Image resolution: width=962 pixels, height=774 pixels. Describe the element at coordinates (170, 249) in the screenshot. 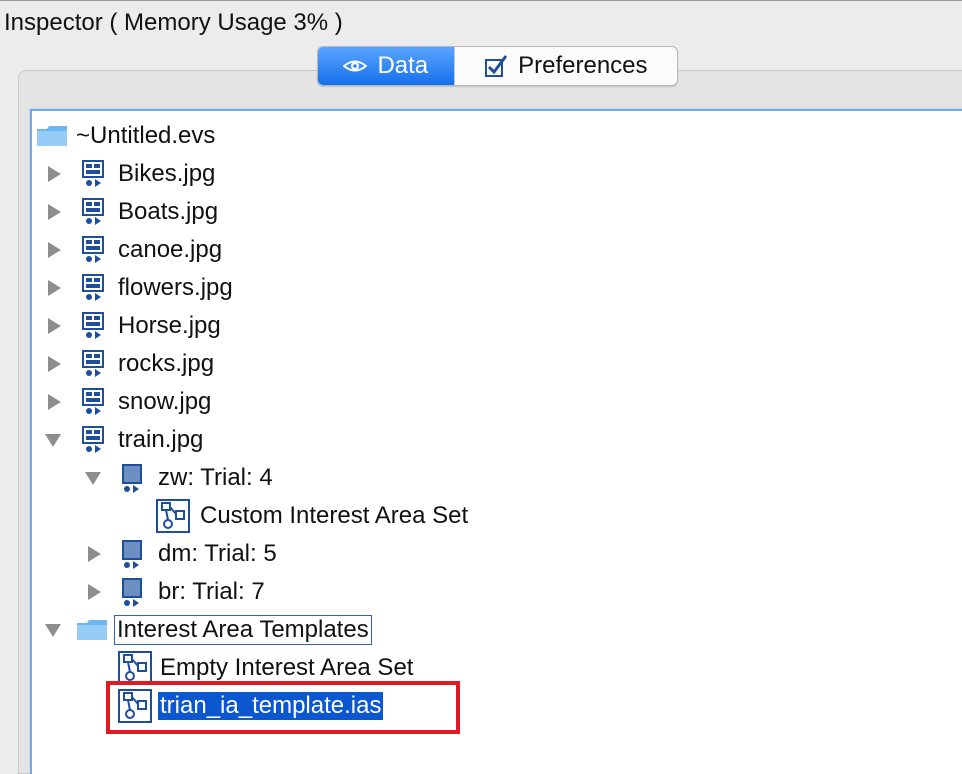

I see `tree-item-label: canoe.jpg` at that location.